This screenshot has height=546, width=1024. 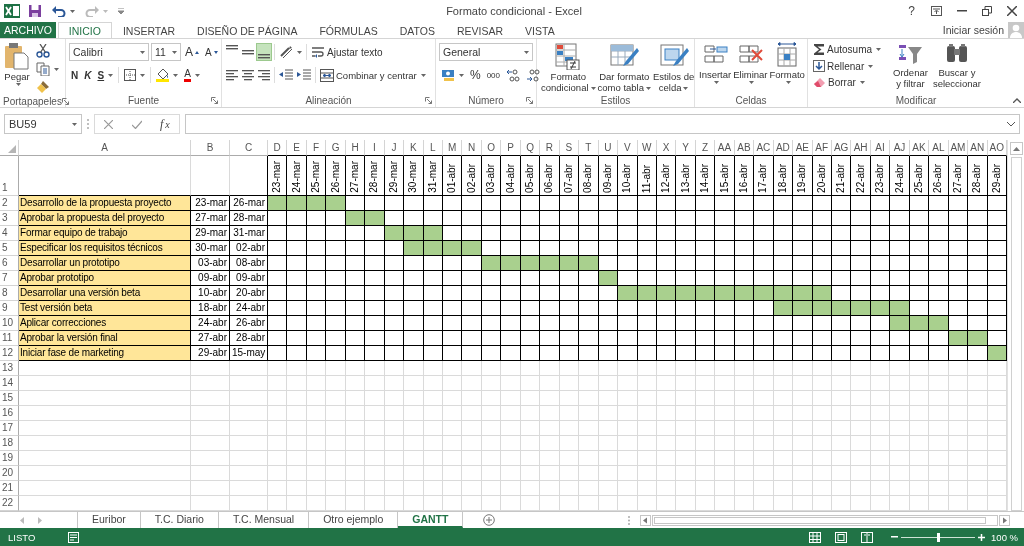 I want to click on decrease-decimal-button, so click(x=533, y=75).